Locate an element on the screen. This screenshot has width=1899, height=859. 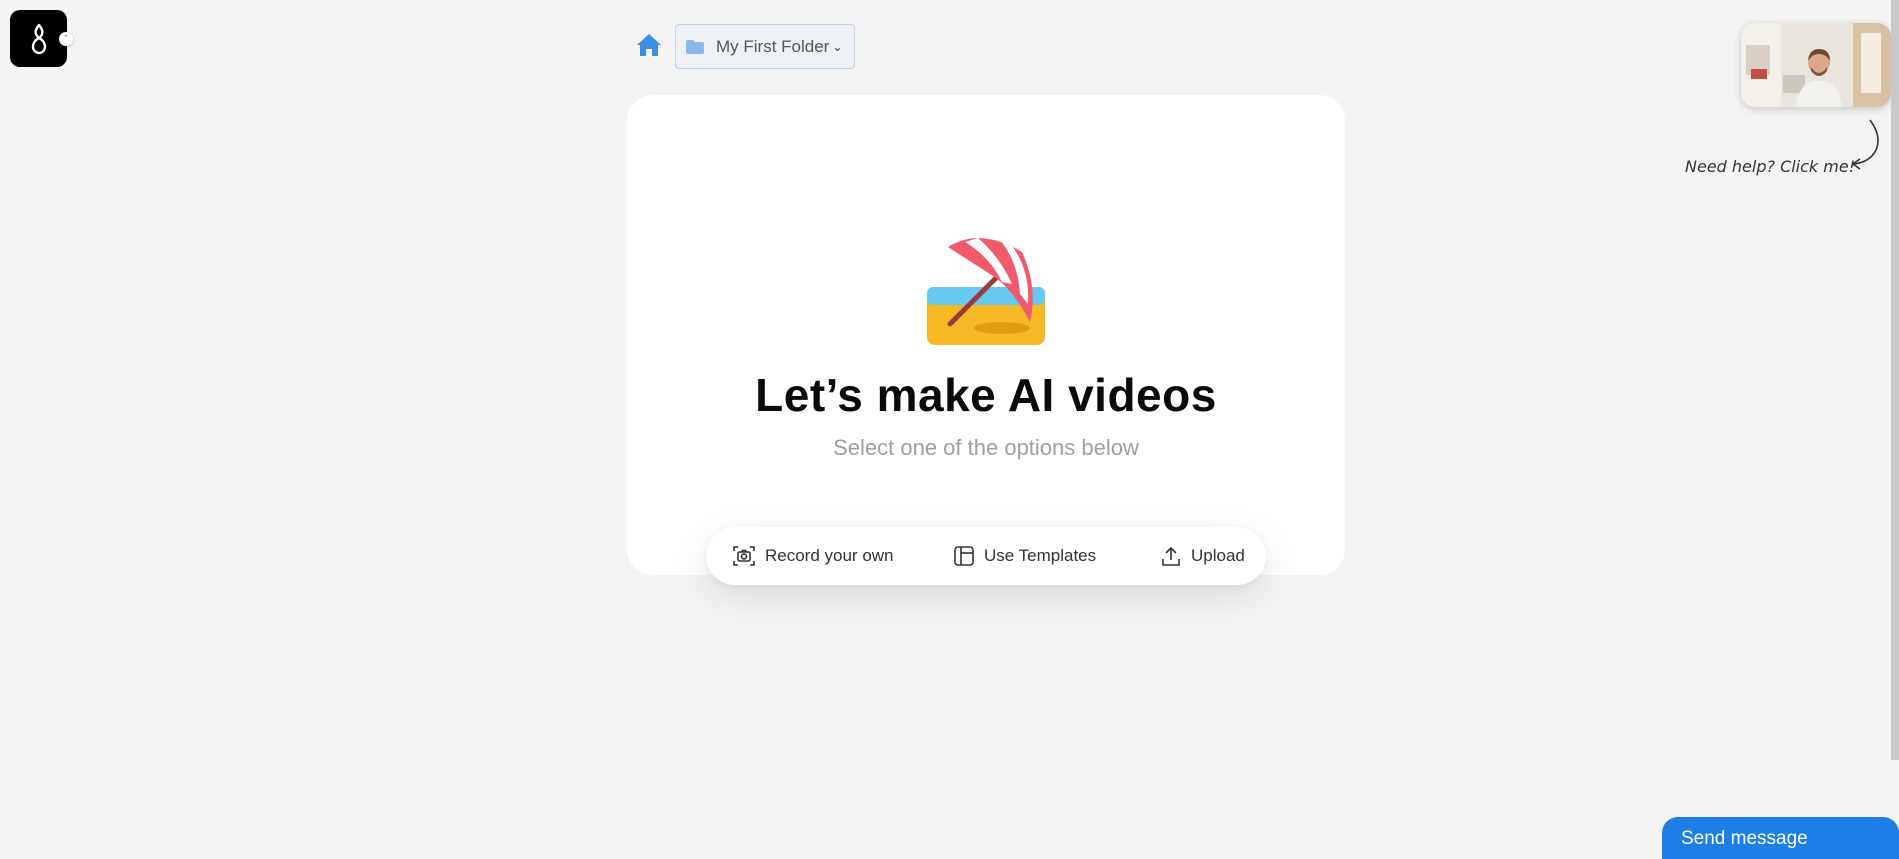
beach-umbrella-icon is located at coordinates (986, 291).